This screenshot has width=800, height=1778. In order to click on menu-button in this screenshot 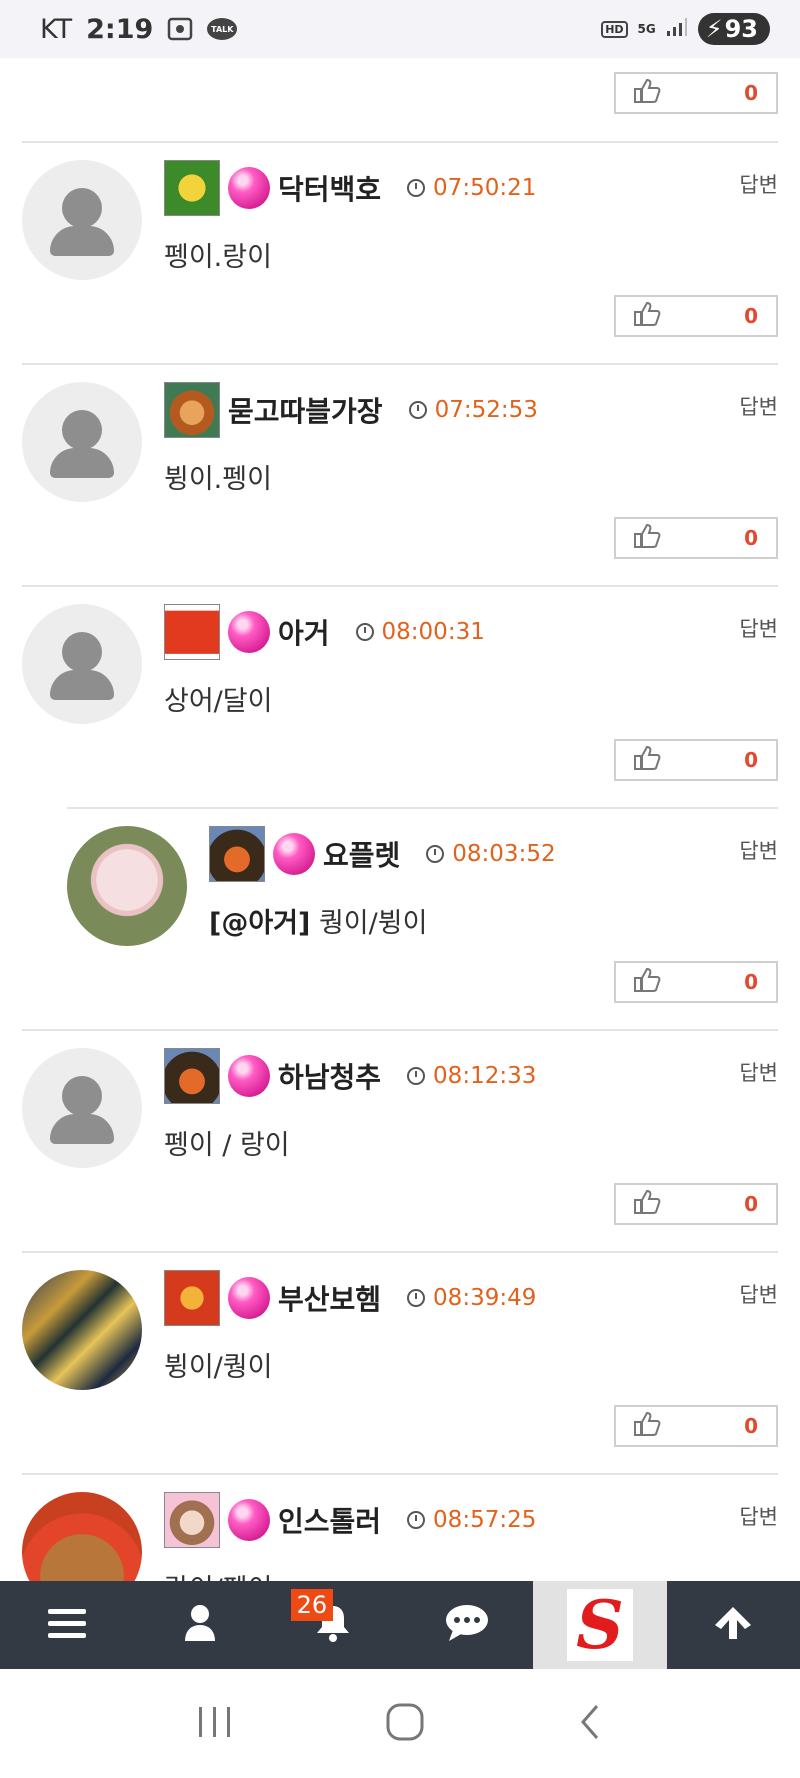, I will do `click(66, 1625)`.